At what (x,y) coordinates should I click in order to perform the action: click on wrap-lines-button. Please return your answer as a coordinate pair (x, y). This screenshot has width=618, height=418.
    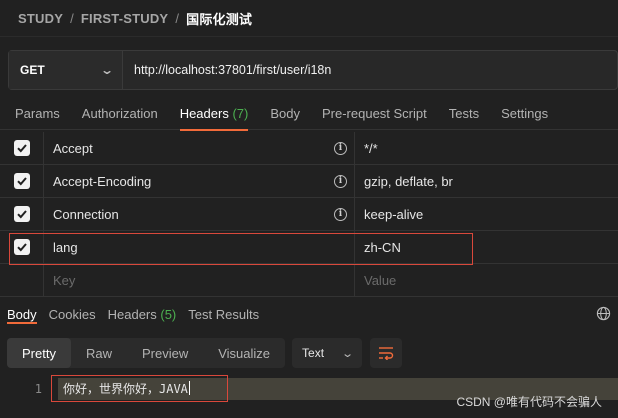
    Looking at the image, I should click on (386, 353).